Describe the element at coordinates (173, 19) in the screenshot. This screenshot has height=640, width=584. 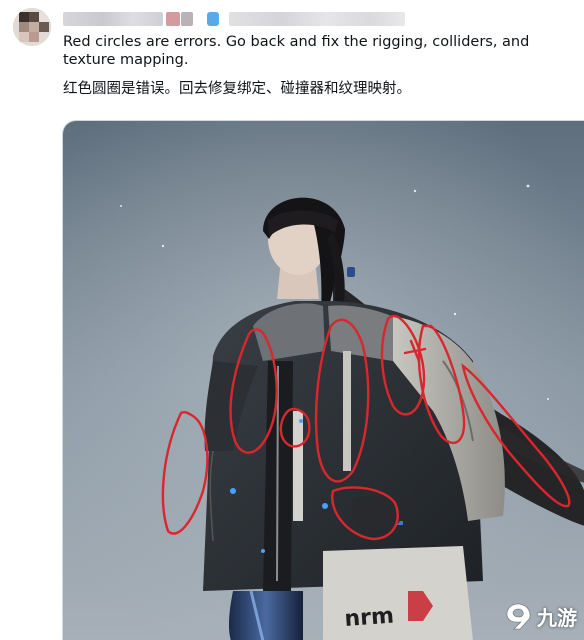
I see `name-pixel-red` at that location.